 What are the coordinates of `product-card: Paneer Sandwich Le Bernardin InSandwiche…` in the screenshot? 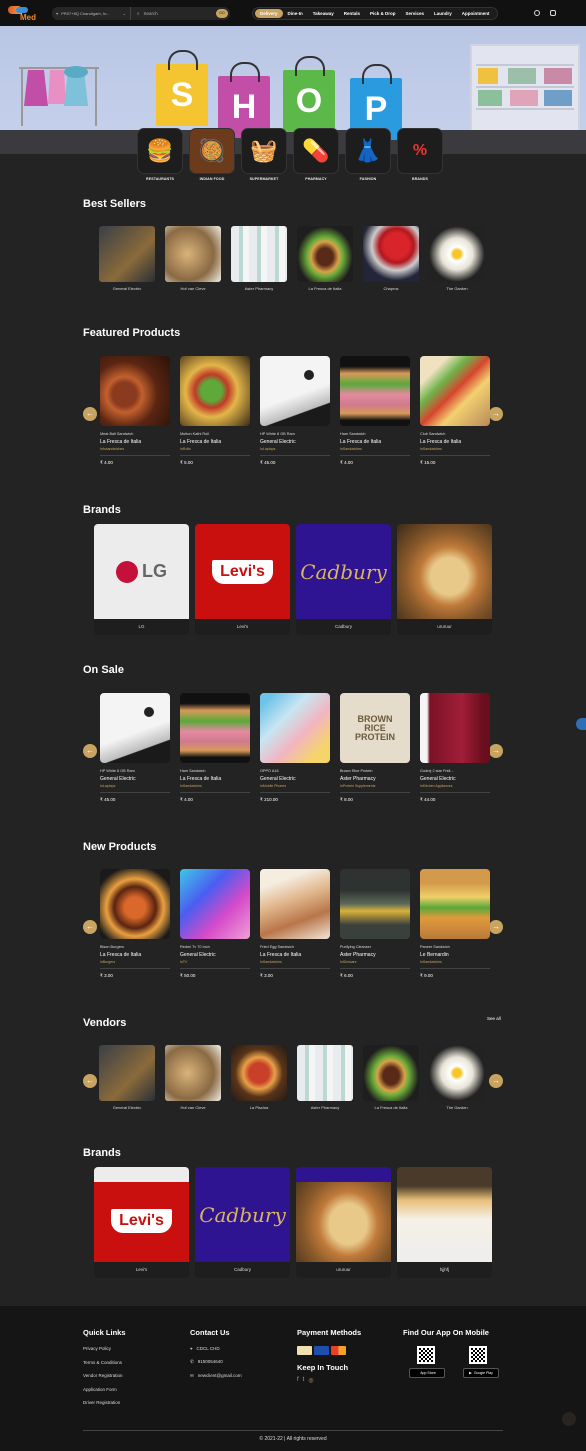 It's located at (455, 924).